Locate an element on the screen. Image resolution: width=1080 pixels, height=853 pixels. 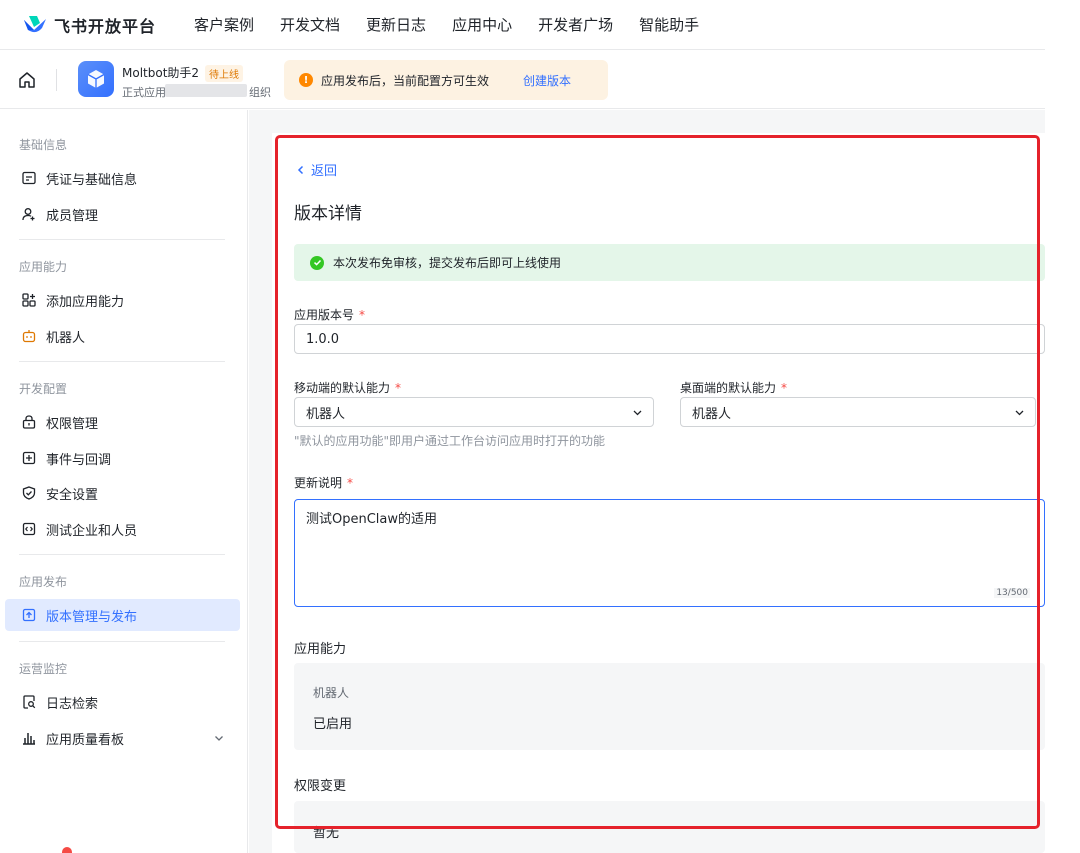
sidebar-item-label: 添加应用能力 is located at coordinates (85, 302).